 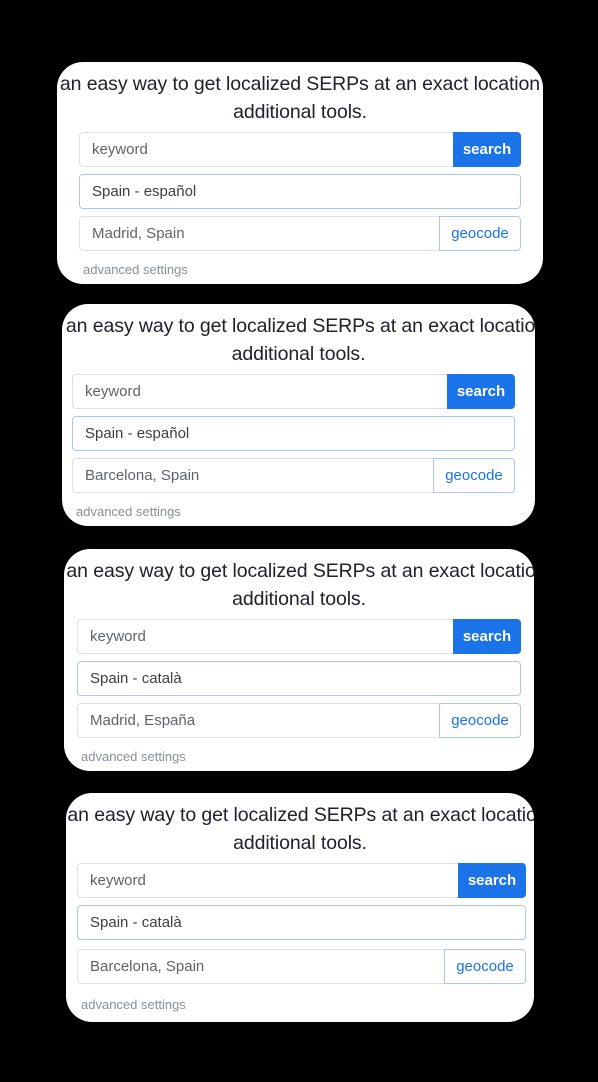 I want to click on location-geocode-row: Madrid, Spain geocode, so click(x=300, y=233).